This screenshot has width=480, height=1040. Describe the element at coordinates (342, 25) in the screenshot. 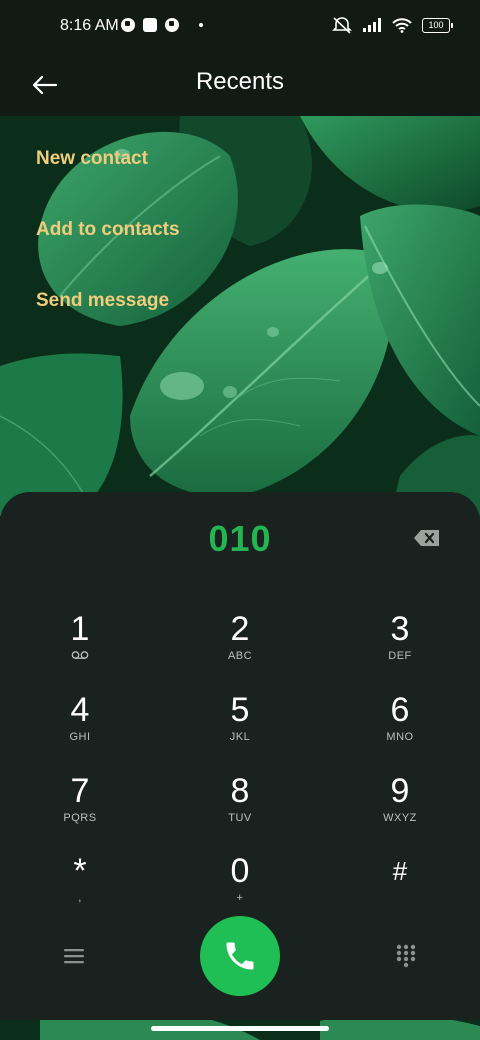

I see `mute-icon` at that location.